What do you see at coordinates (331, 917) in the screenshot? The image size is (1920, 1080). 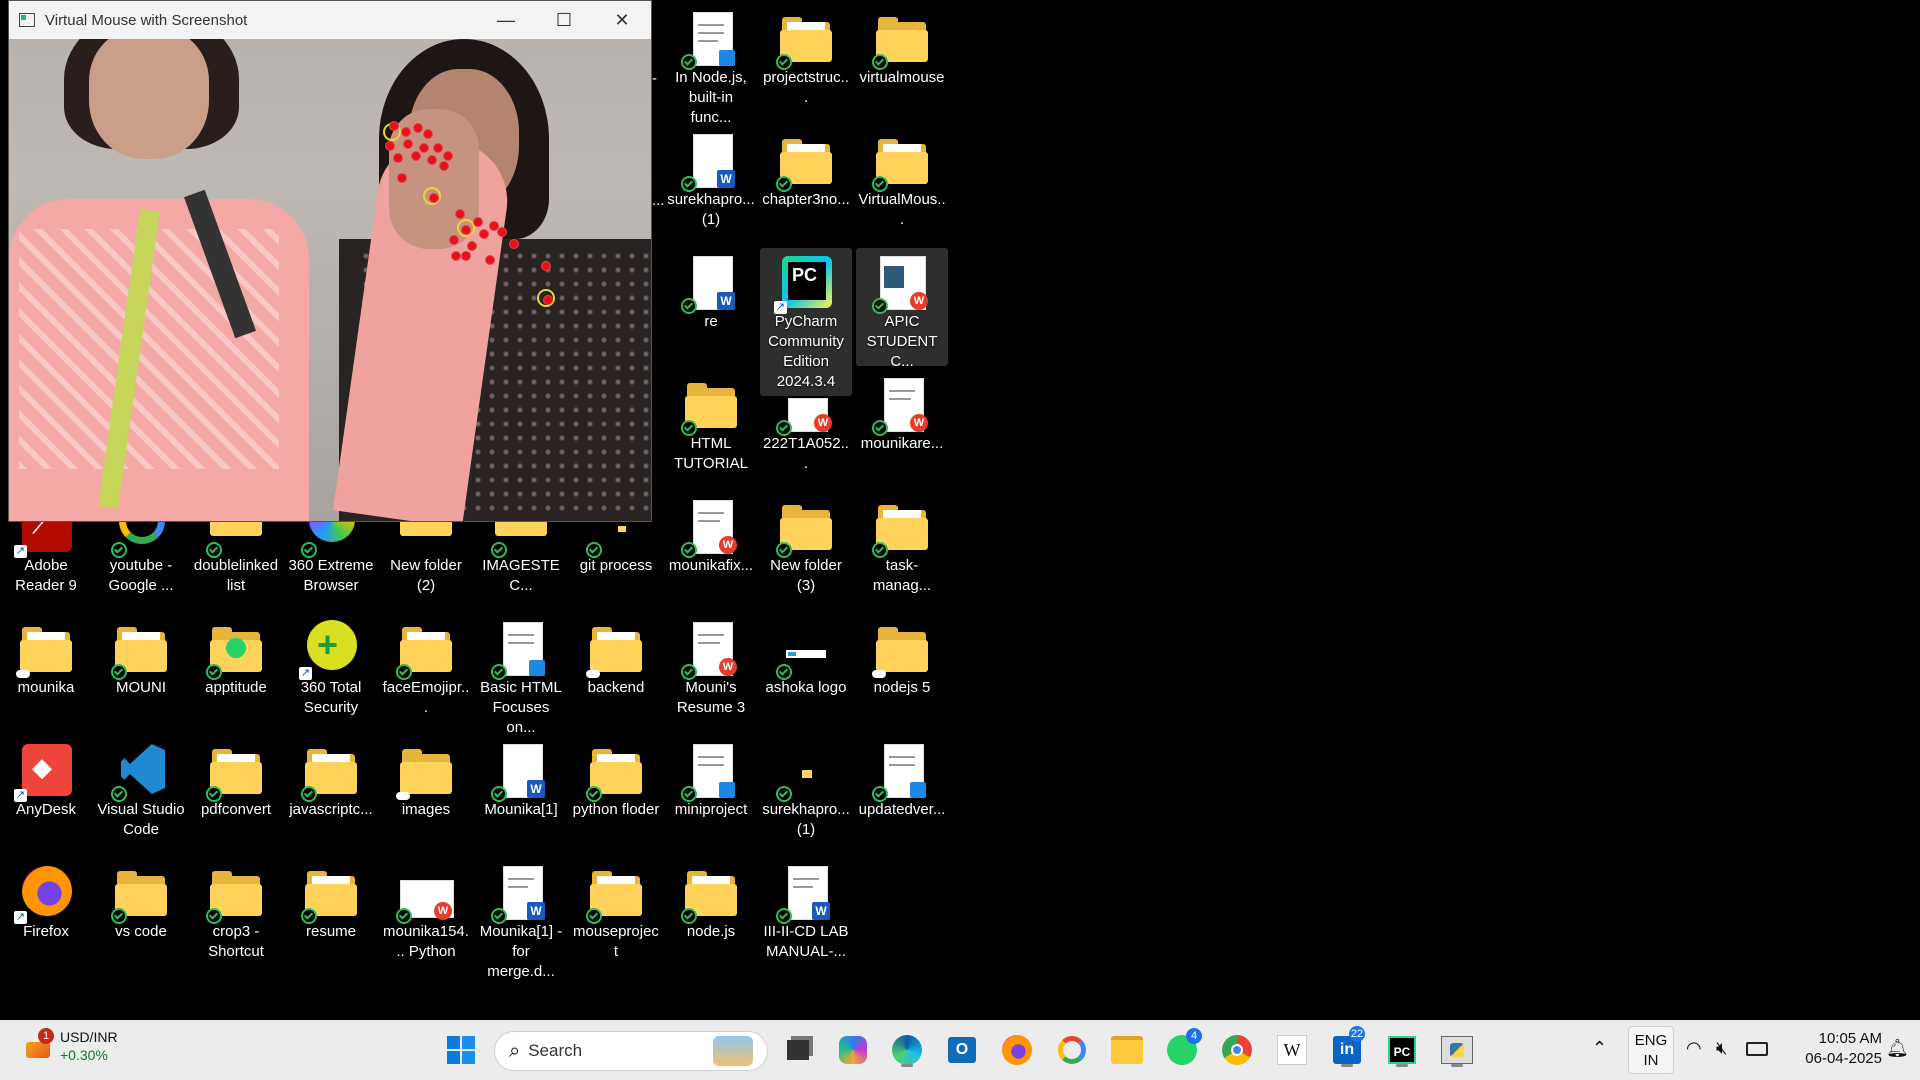 I see `desktop-icon-resume: resume` at bounding box center [331, 917].